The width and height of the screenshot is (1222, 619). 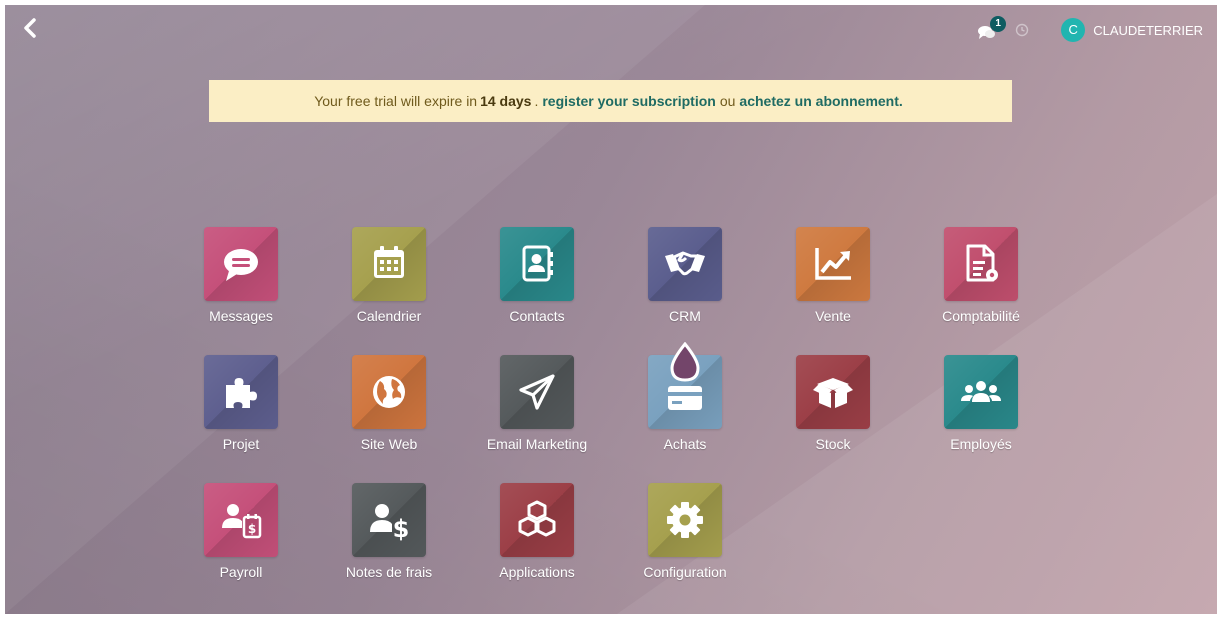 What do you see at coordinates (820, 101) in the screenshot?
I see `buy-subscription-link: achetez un abonnement.` at bounding box center [820, 101].